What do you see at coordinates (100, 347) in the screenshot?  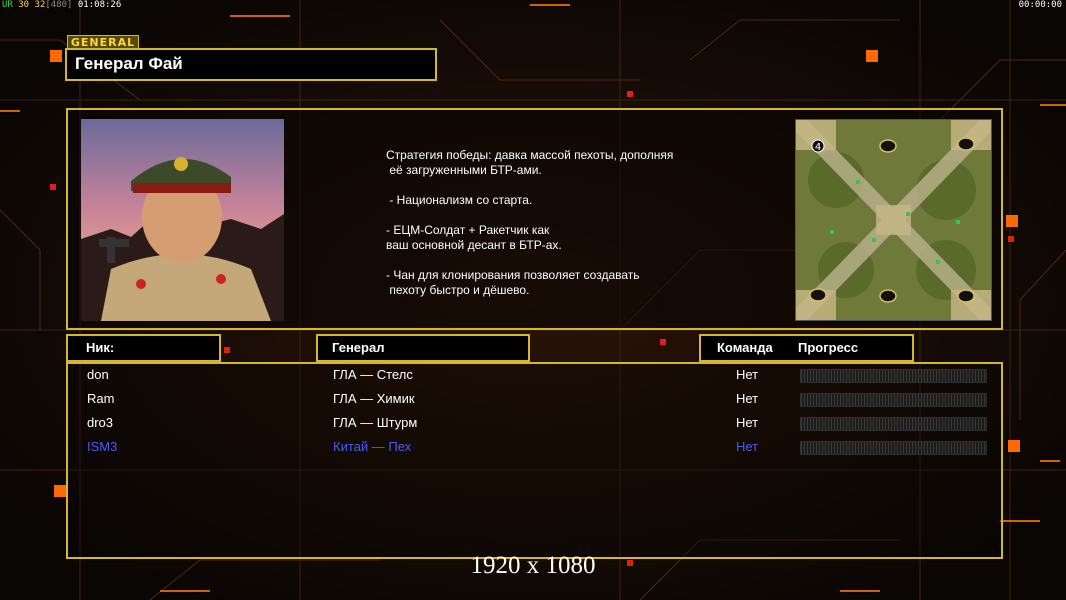 I see `column-label-nick: Ник:` at bounding box center [100, 347].